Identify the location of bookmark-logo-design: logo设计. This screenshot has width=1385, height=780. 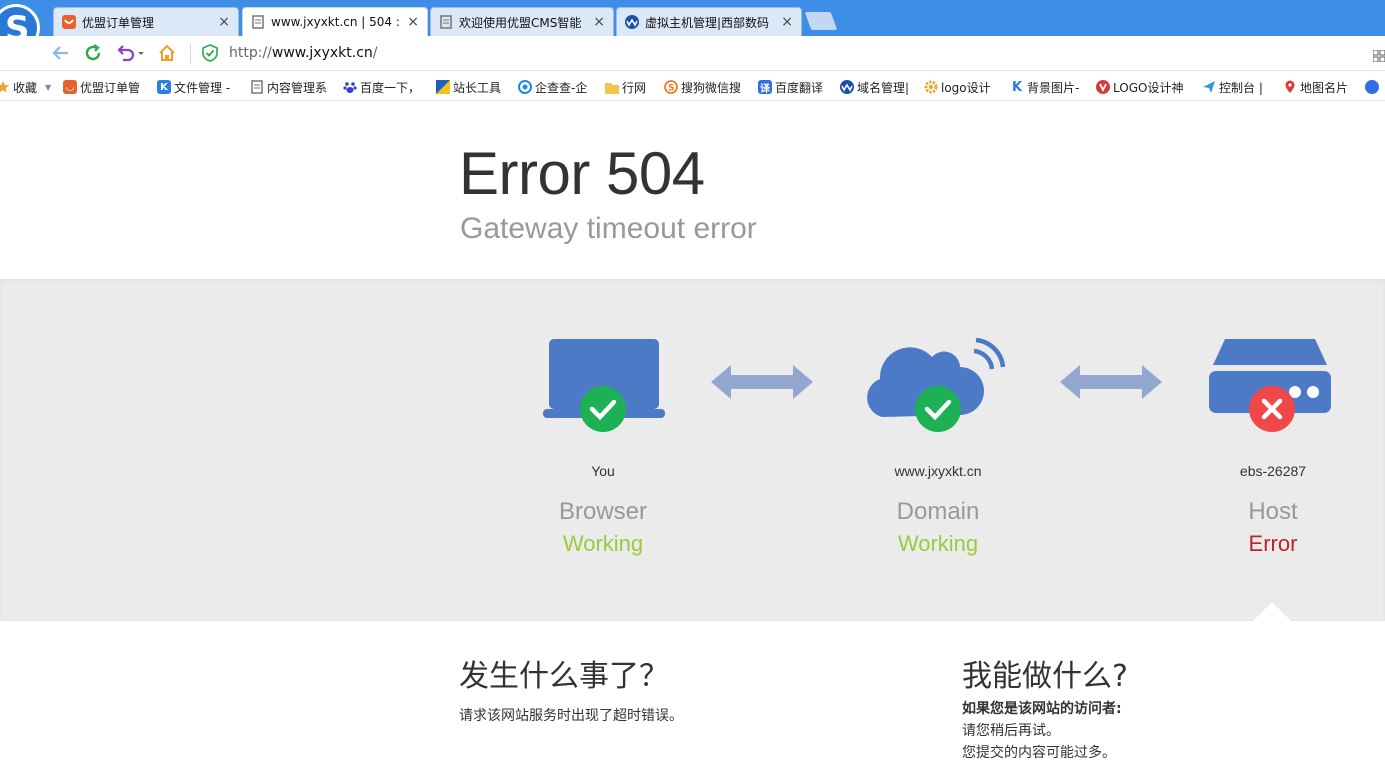
(957, 87).